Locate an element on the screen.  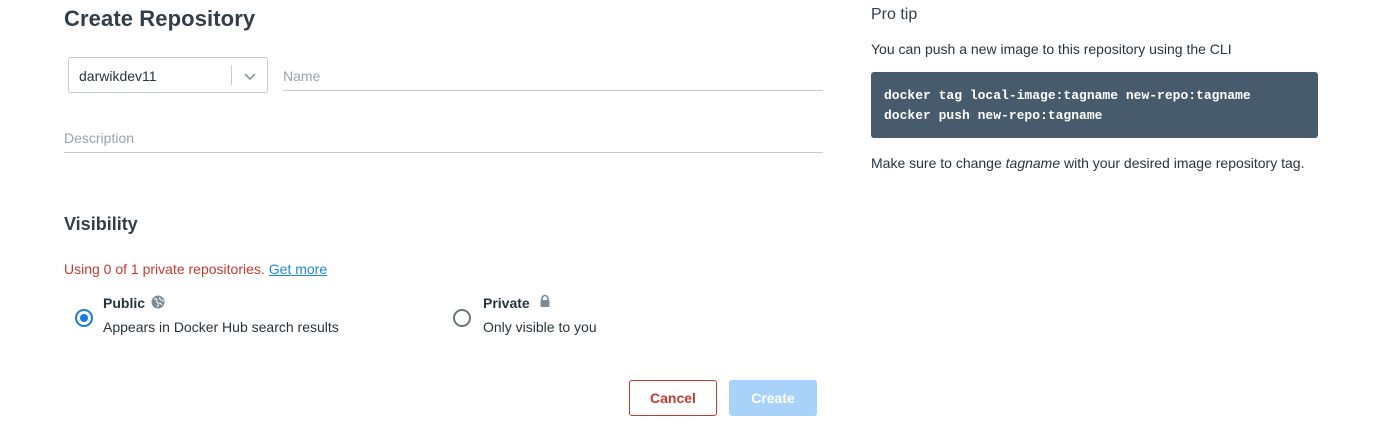
namespace-select: darwikdev11 is located at coordinates (168, 75).